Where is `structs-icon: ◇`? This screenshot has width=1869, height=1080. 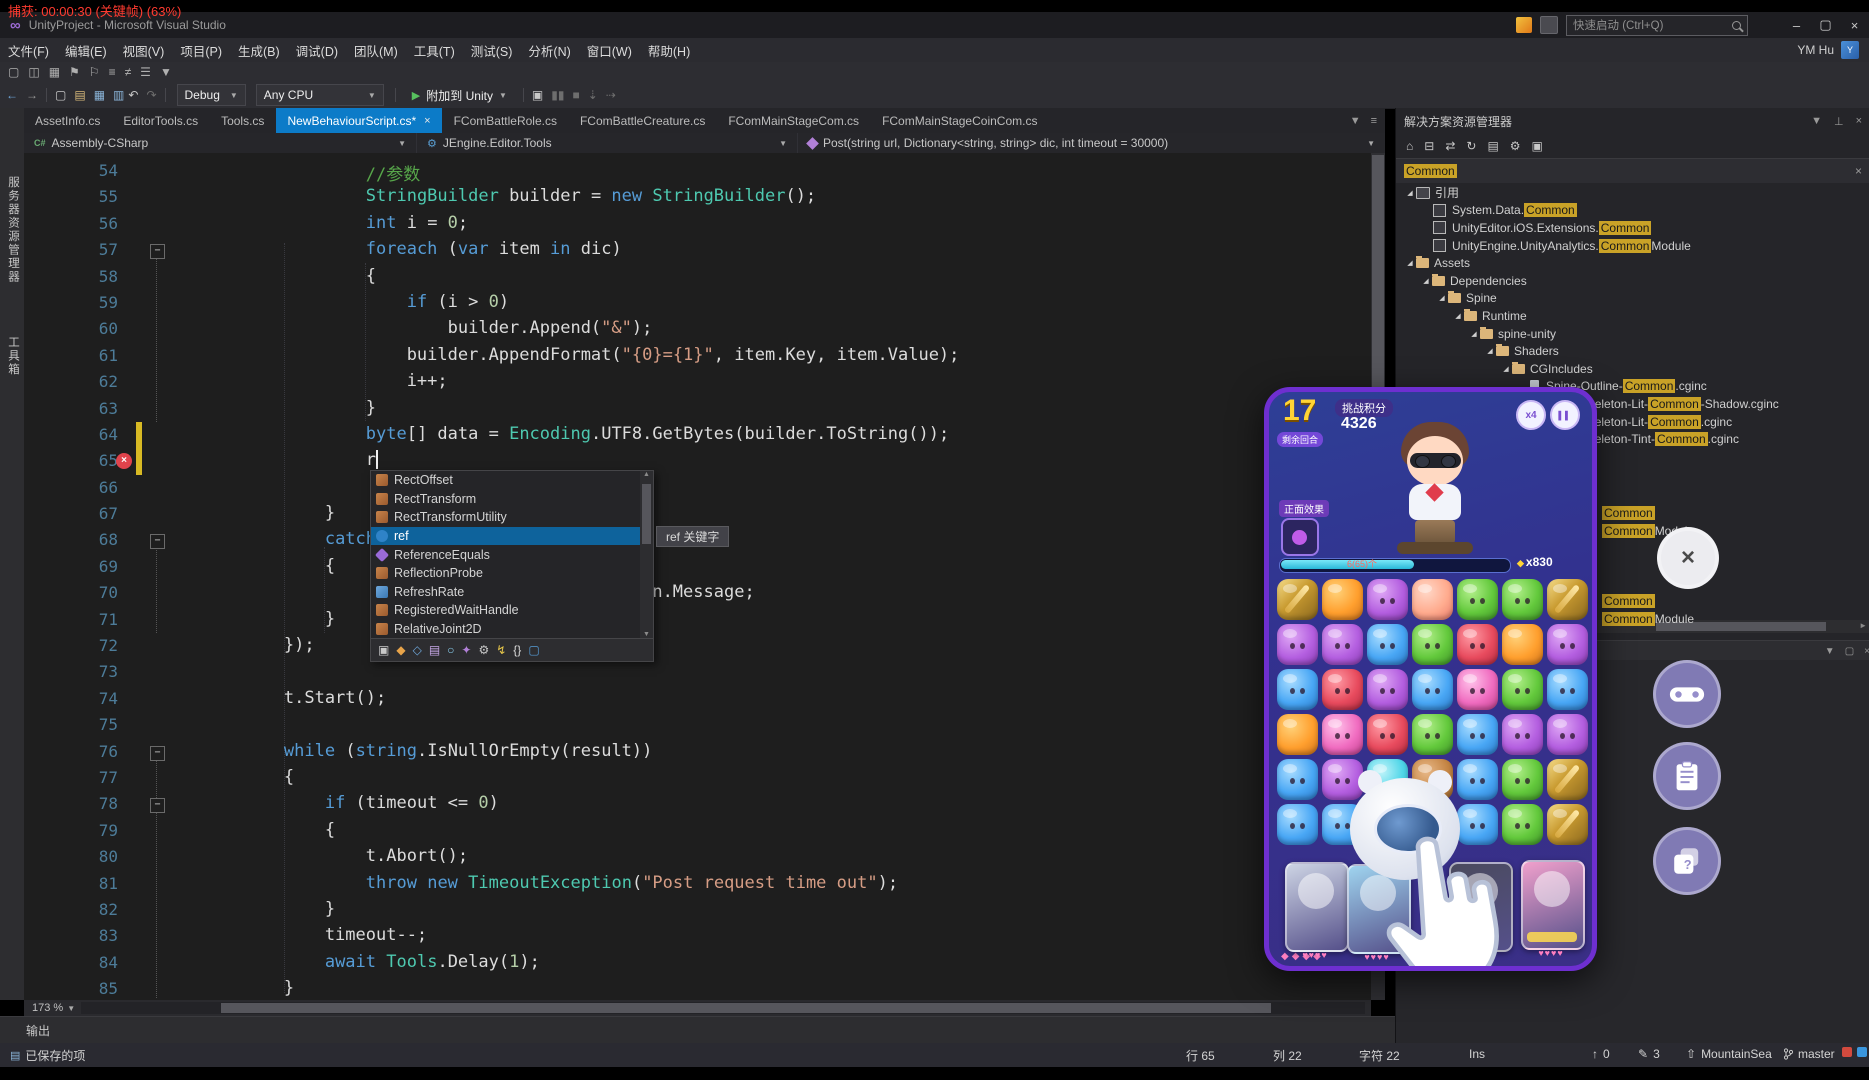
structs-icon: ◇ is located at coordinates (417, 650).